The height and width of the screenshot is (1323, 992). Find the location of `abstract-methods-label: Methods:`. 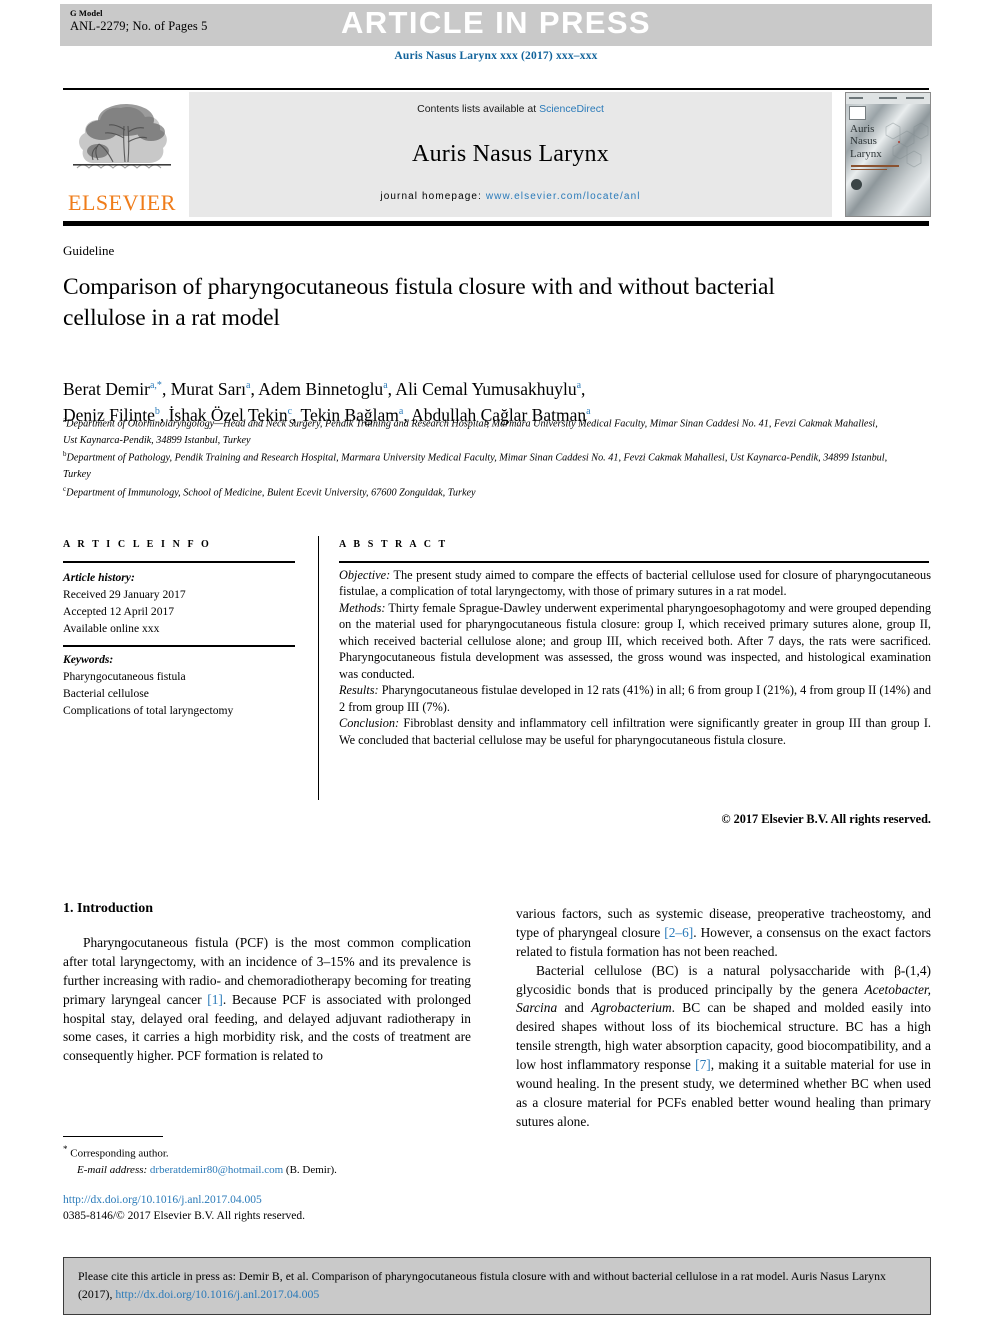

abstract-methods-label: Methods: is located at coordinates (362, 607).